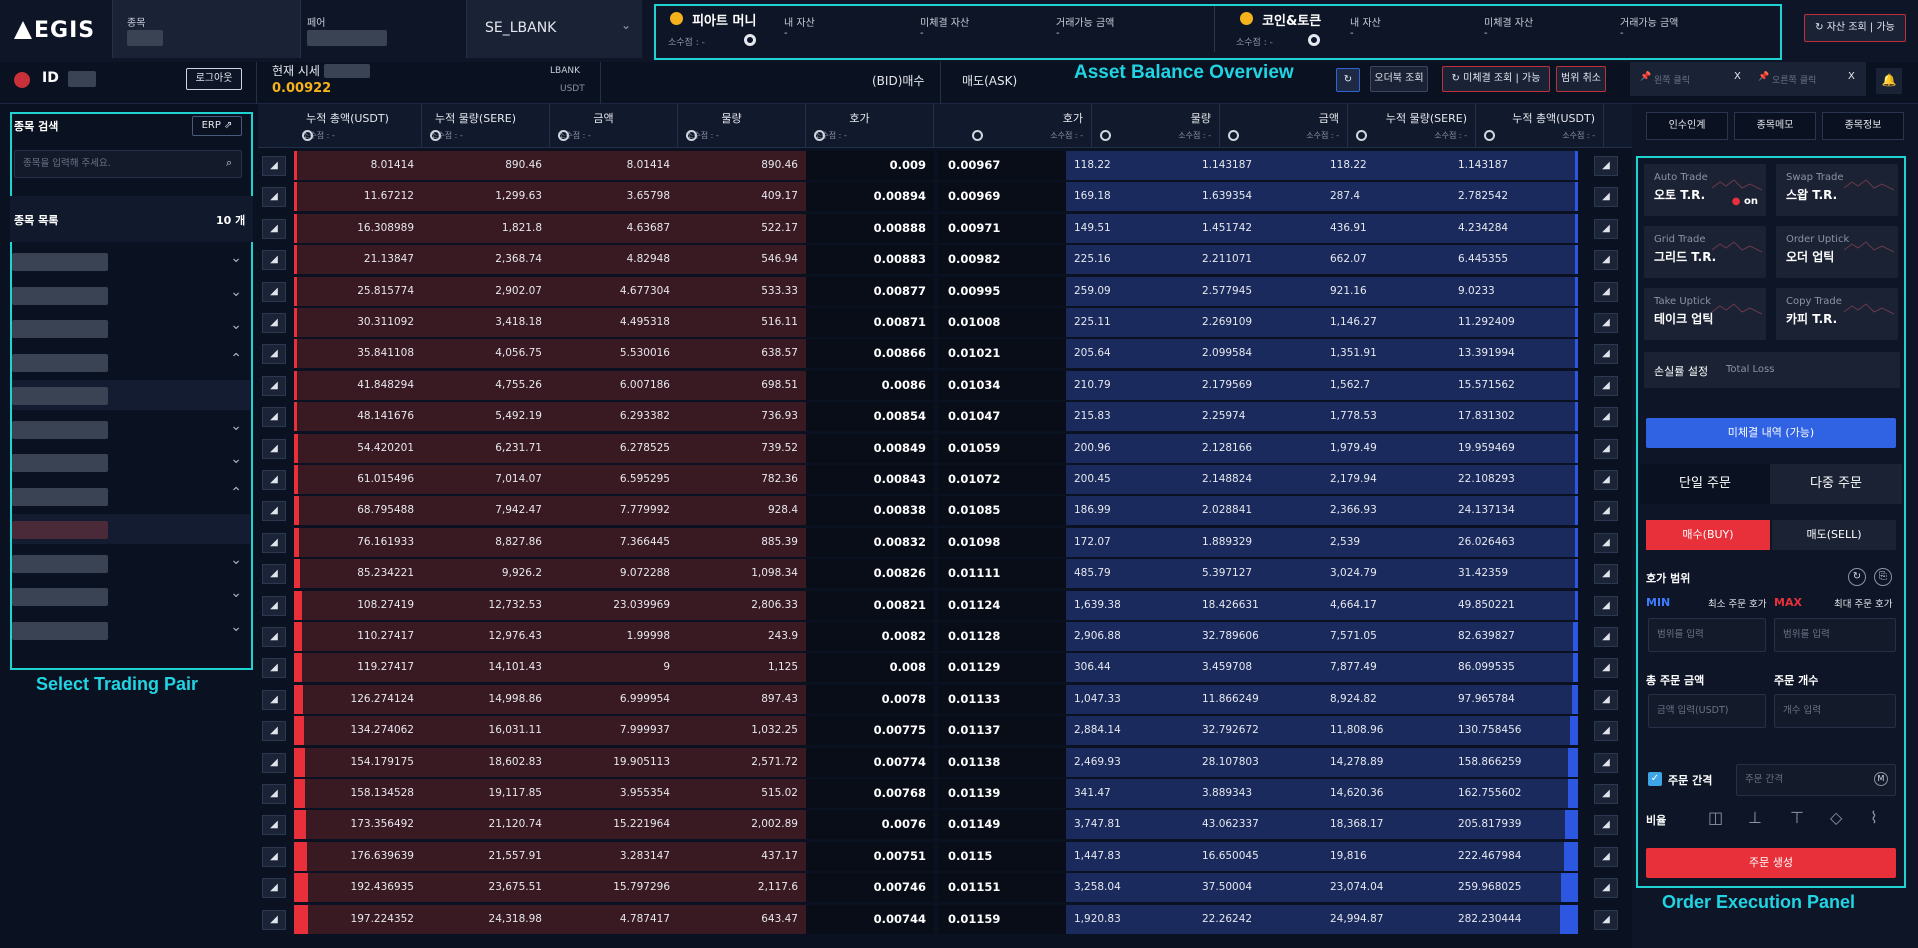 This screenshot has width=1918, height=948. What do you see at coordinates (1002, 385) in the screenshot?
I see `ask-price: 0.01034` at bounding box center [1002, 385].